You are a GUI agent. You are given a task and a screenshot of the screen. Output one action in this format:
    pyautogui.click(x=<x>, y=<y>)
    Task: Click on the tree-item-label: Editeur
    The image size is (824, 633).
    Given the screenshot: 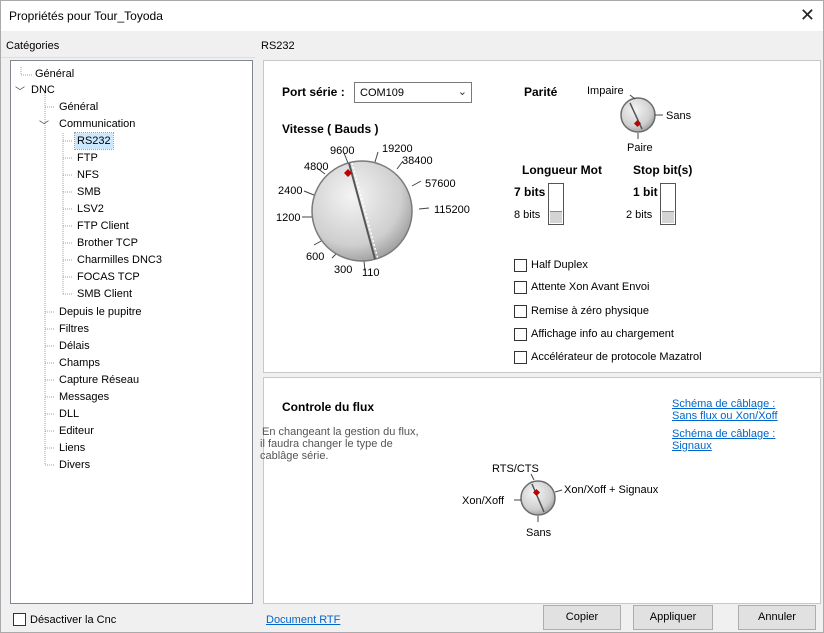 What is the action you would take?
    pyautogui.click(x=76, y=431)
    